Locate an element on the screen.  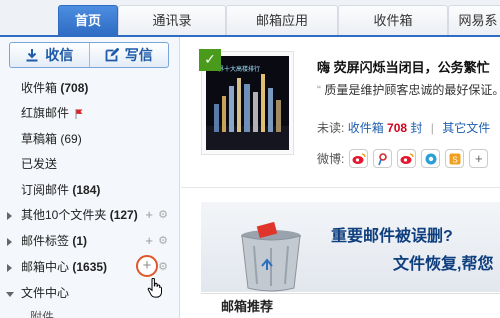
draft-count: (69) is located at coordinates (71, 139).